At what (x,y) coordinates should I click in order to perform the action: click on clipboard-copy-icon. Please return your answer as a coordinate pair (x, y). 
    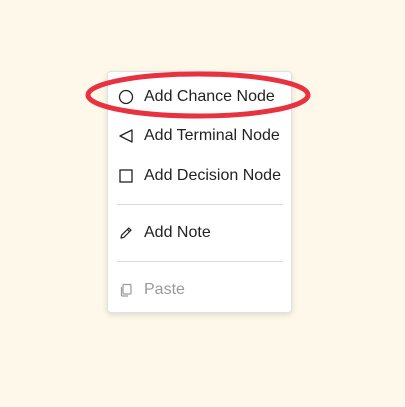
    Looking at the image, I should click on (126, 290).